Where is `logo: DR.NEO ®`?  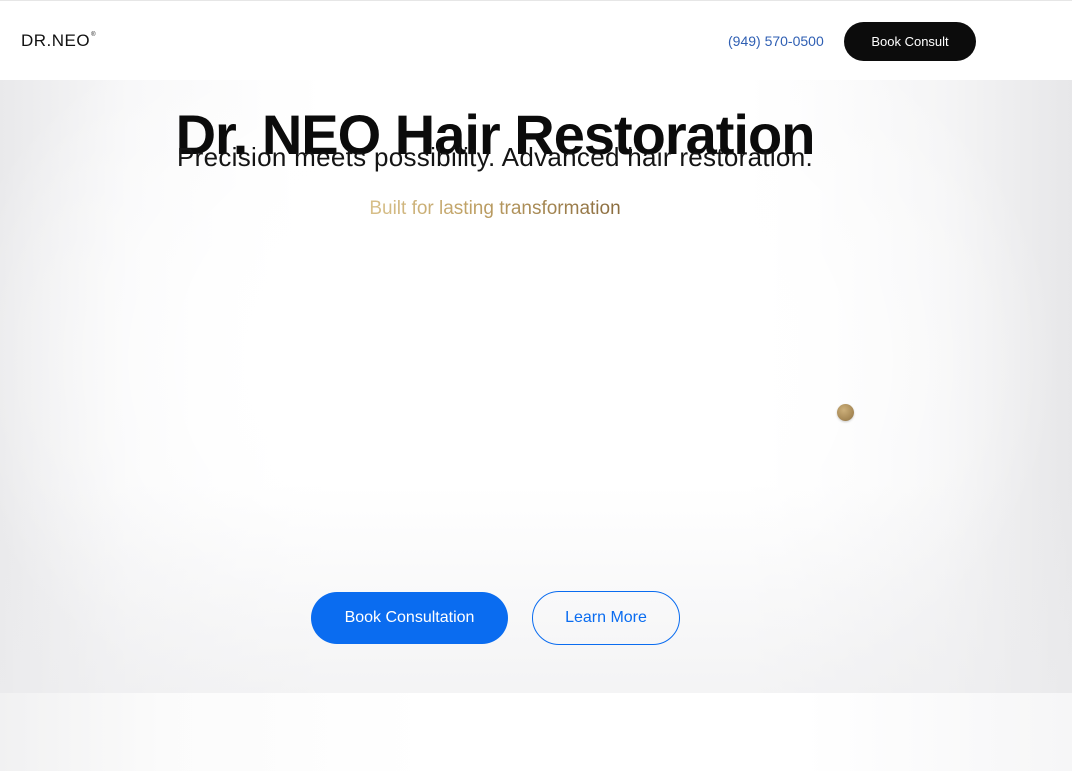
logo: DR.NEO ® is located at coordinates (58, 41).